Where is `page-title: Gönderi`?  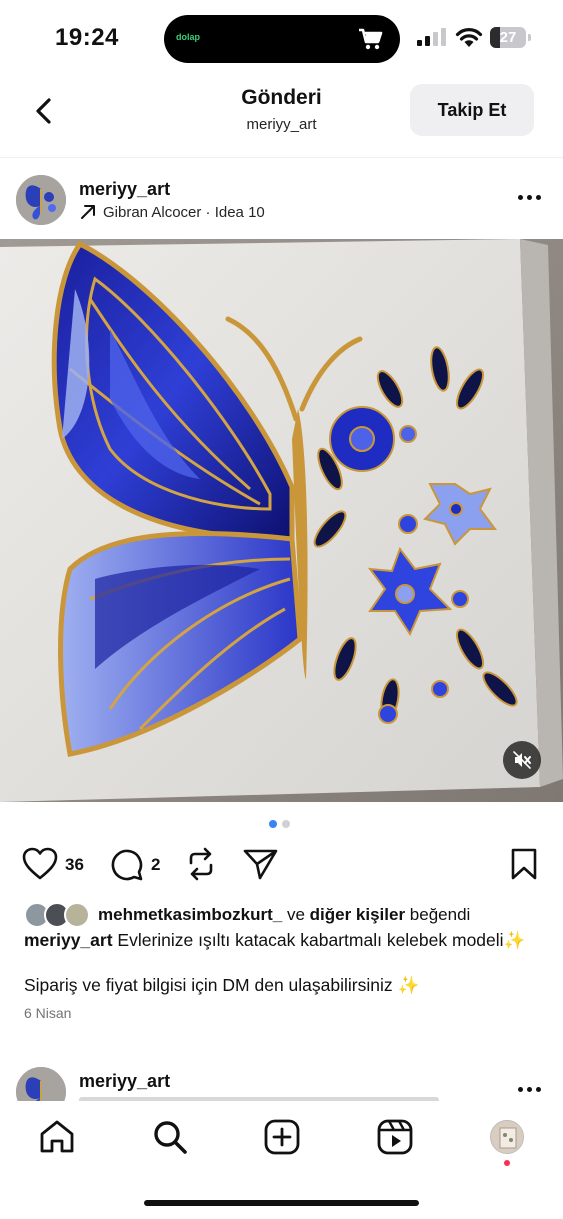 page-title: Gönderi is located at coordinates (281, 97).